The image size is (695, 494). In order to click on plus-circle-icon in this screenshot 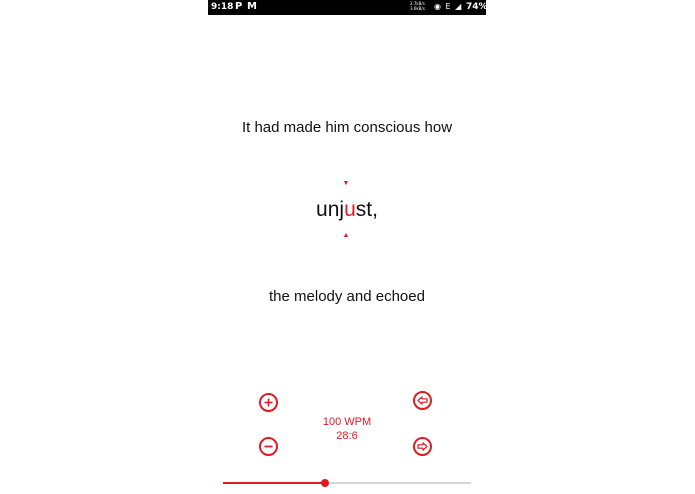, I will do `click(268, 402)`.